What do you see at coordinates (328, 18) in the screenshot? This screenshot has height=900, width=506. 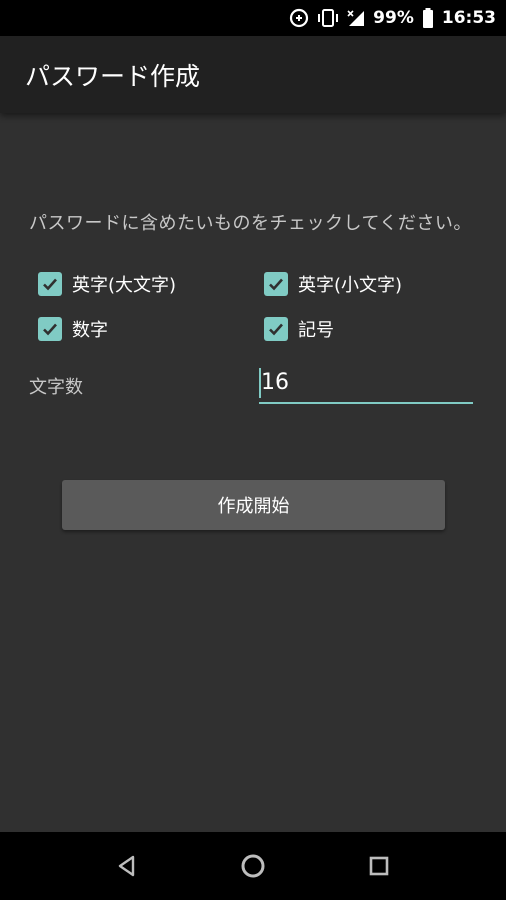 I see `vibrate-icon` at bounding box center [328, 18].